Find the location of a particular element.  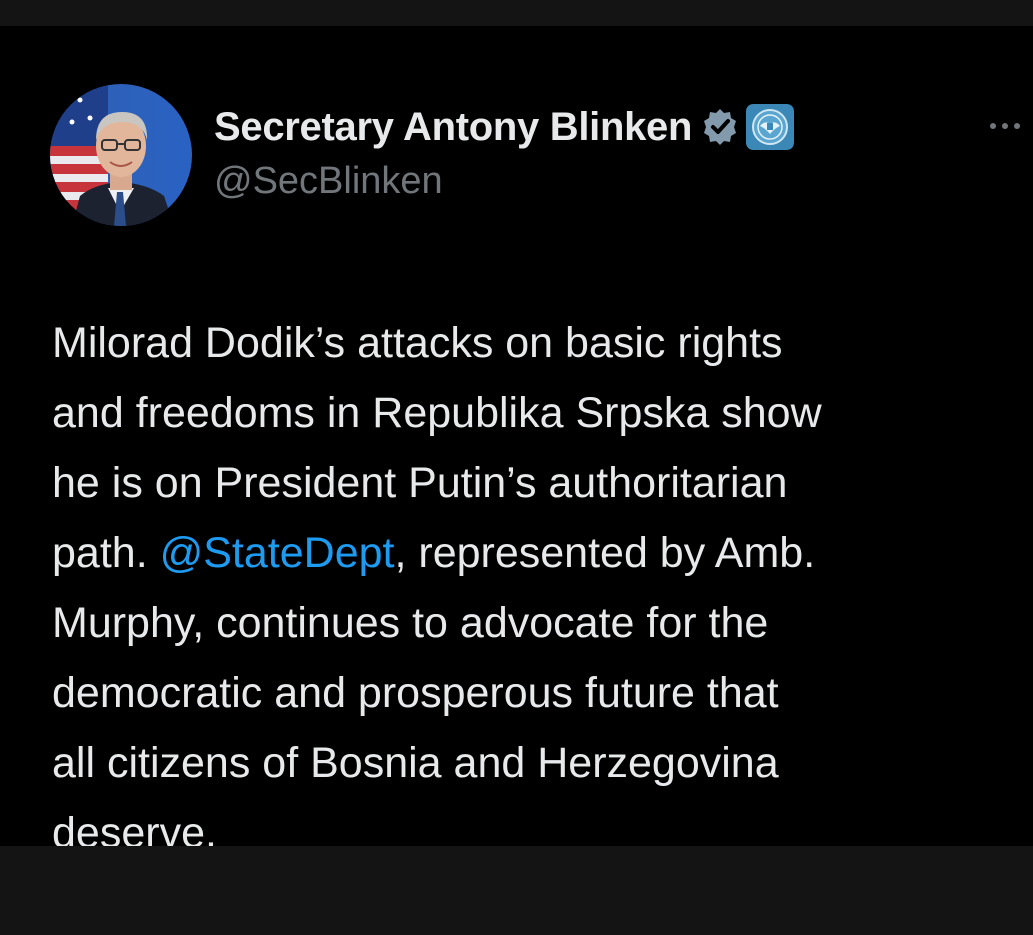

tweet-text-line: democratic and prosperous future that is located at coordinates (415, 693).